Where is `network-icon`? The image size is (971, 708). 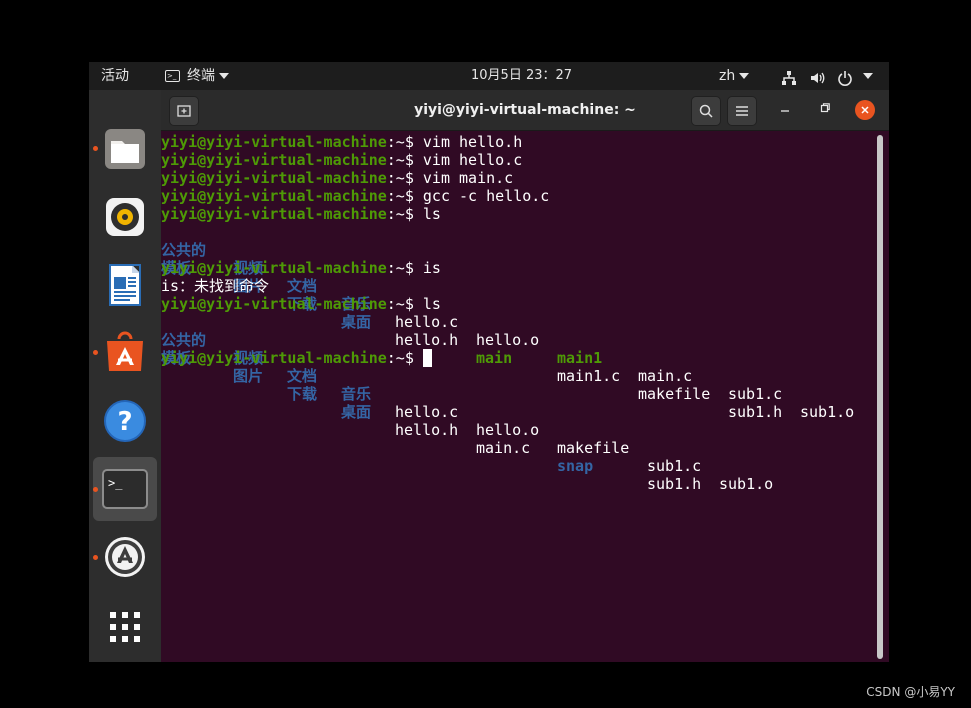
network-icon is located at coordinates (789, 76).